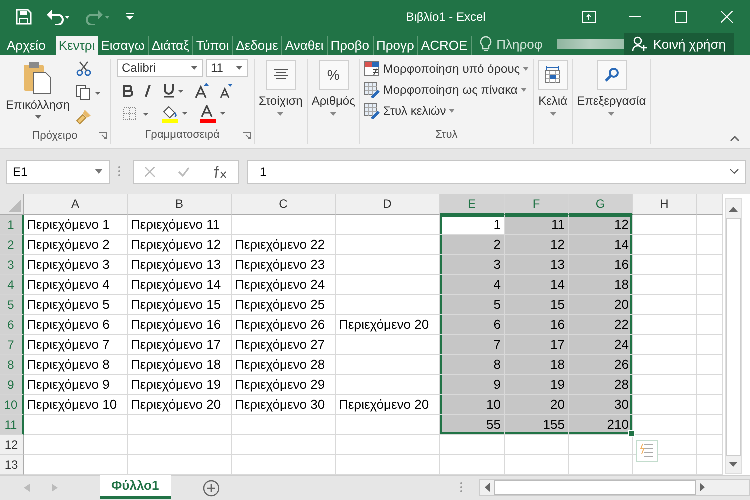 This screenshot has width=750, height=500. I want to click on row-header: 4, so click(12, 285).